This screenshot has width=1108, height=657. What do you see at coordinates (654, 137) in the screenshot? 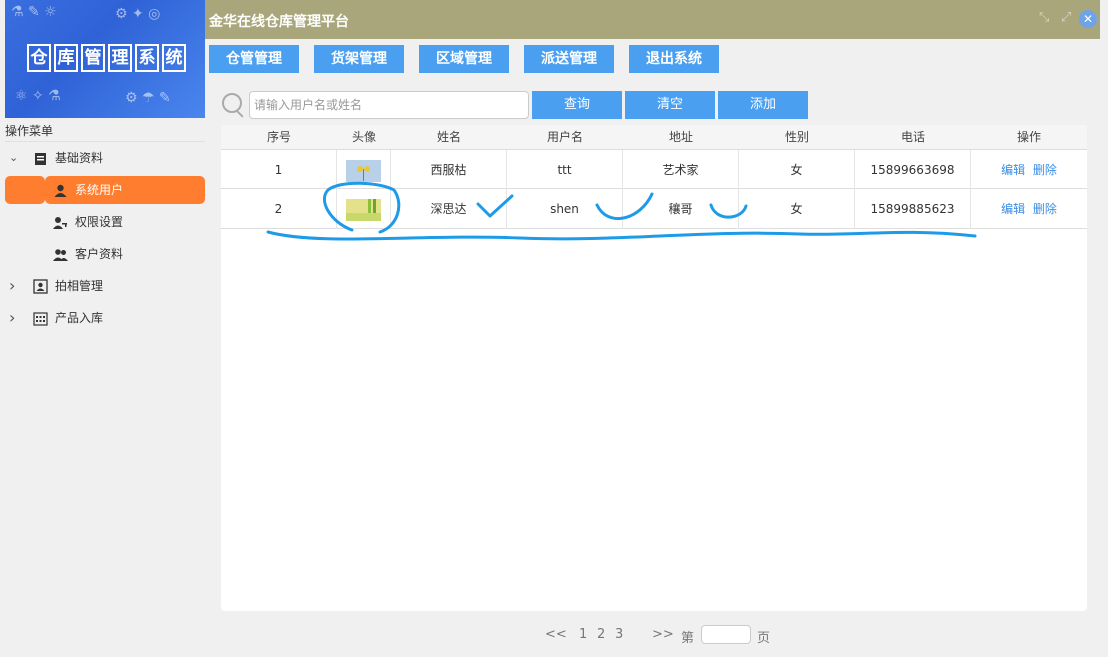
I see `table-header: 序号 头像 姓名 用户名 地址 性别 电话 操作` at bounding box center [654, 137].